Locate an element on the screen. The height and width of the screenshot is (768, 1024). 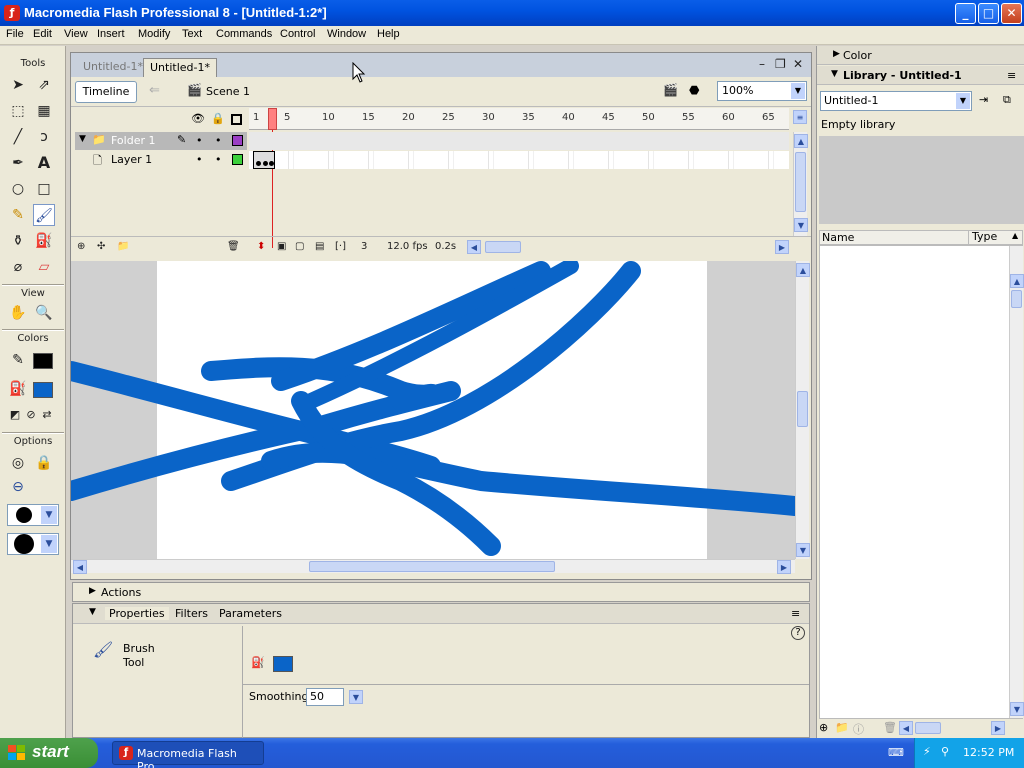
tab-parameters: Parameters is located at coordinates (250, 613).